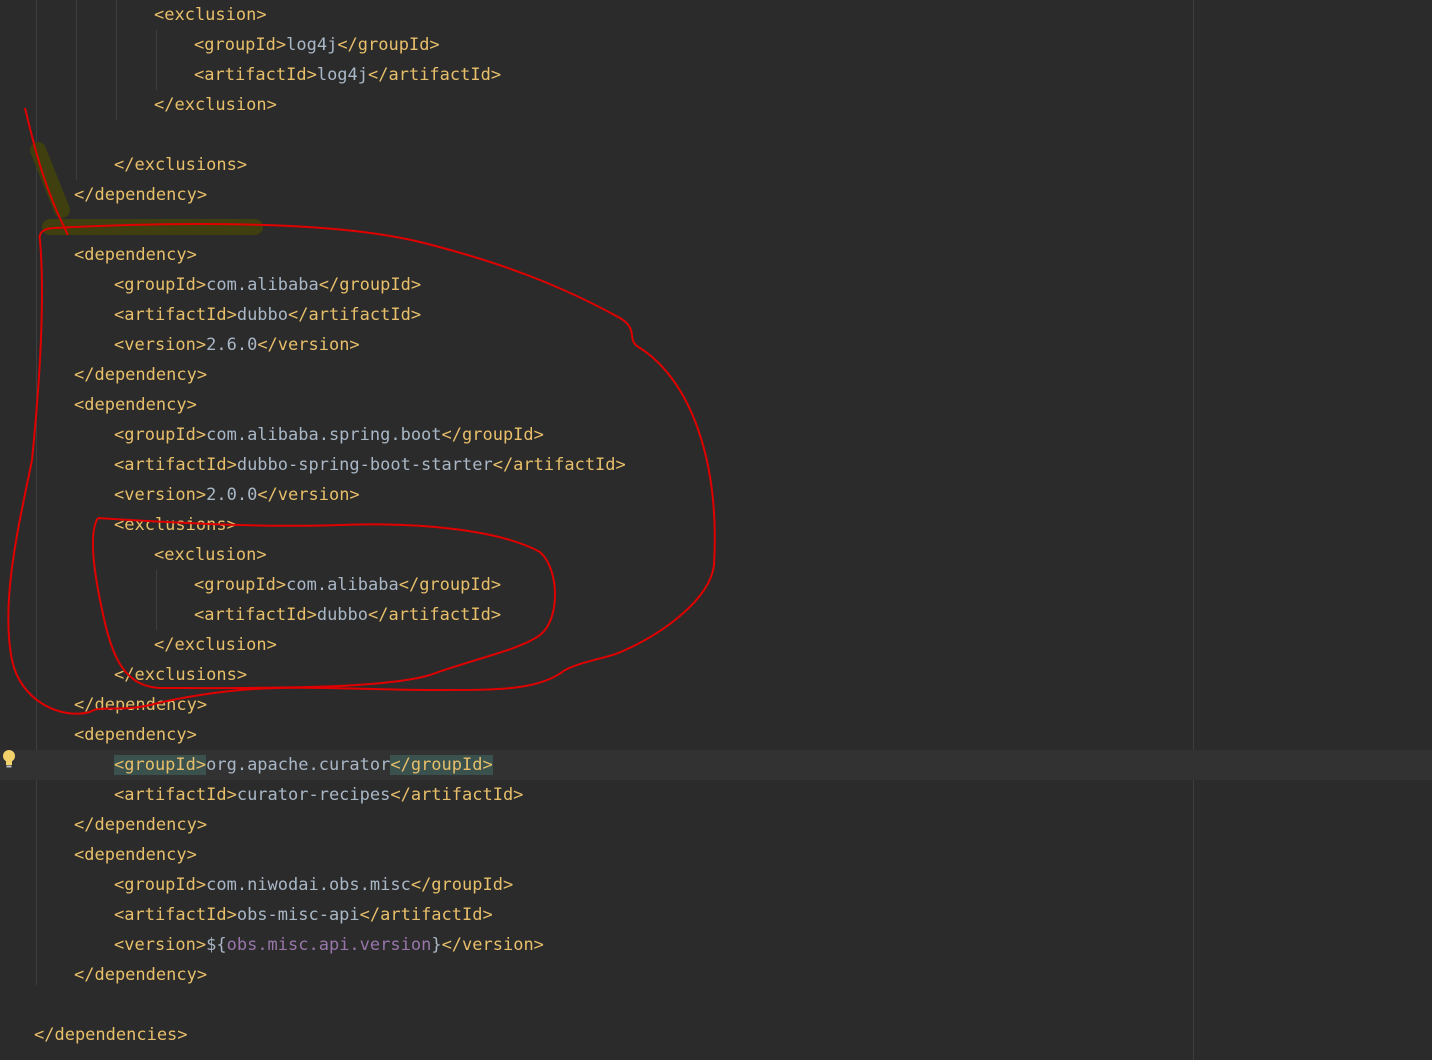 The image size is (1432, 1060). I want to click on highlighter-mark, so click(50, 180).